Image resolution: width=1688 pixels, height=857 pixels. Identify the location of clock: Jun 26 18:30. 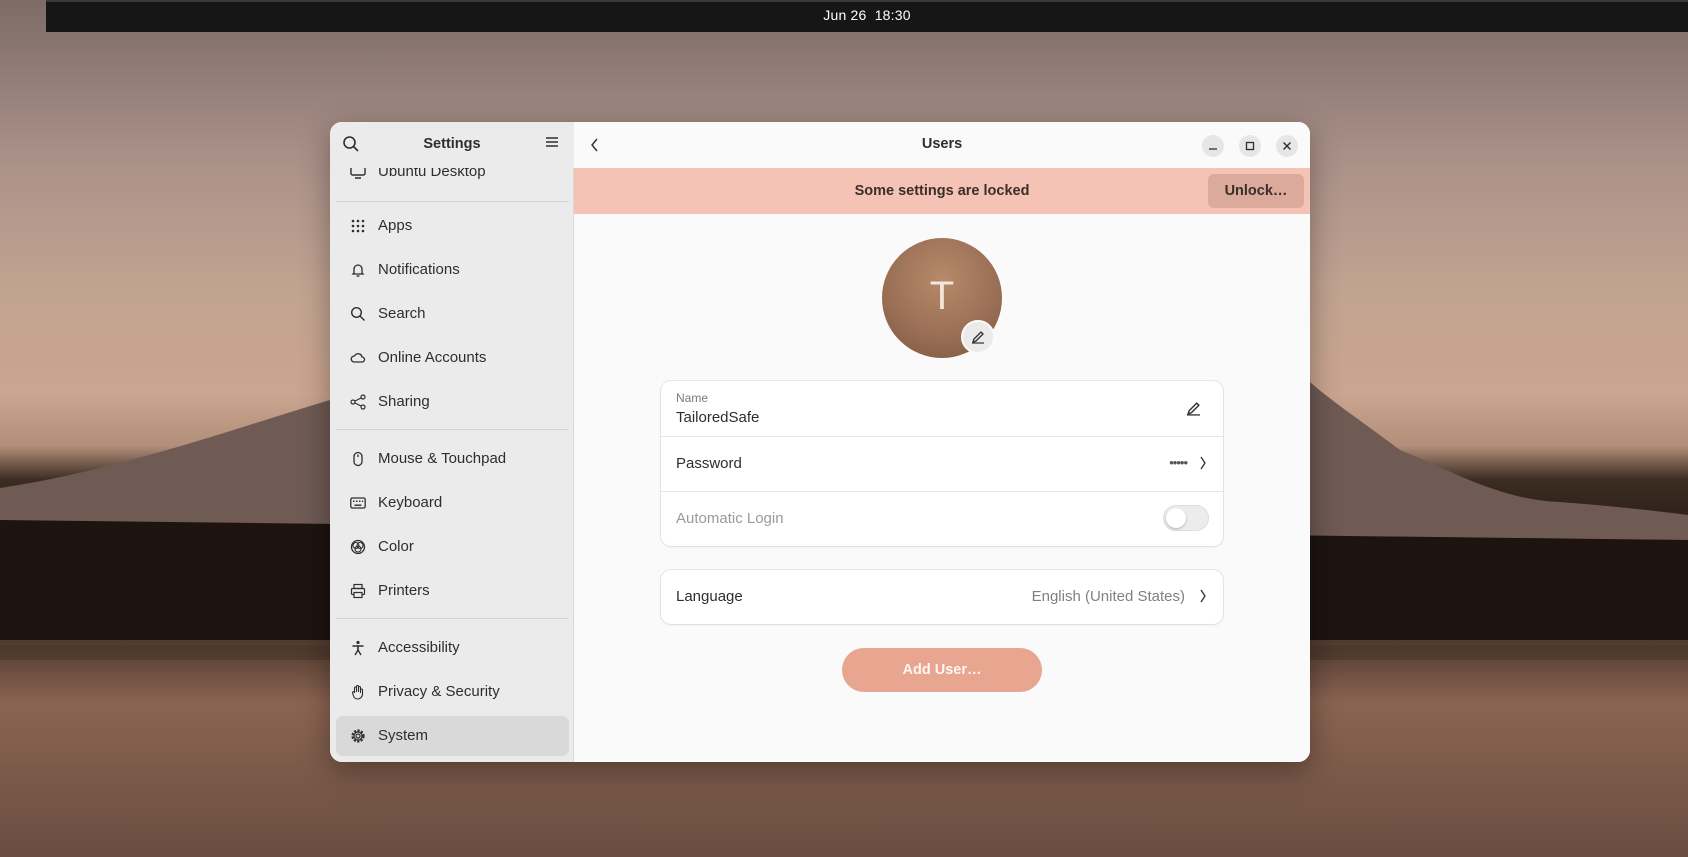
(867, 15).